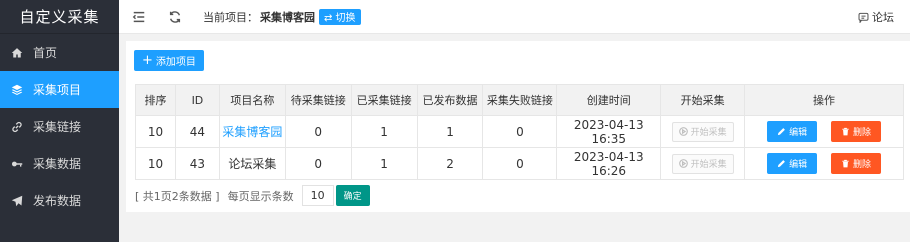  What do you see at coordinates (863, 17) in the screenshot?
I see `chat-icon` at bounding box center [863, 17].